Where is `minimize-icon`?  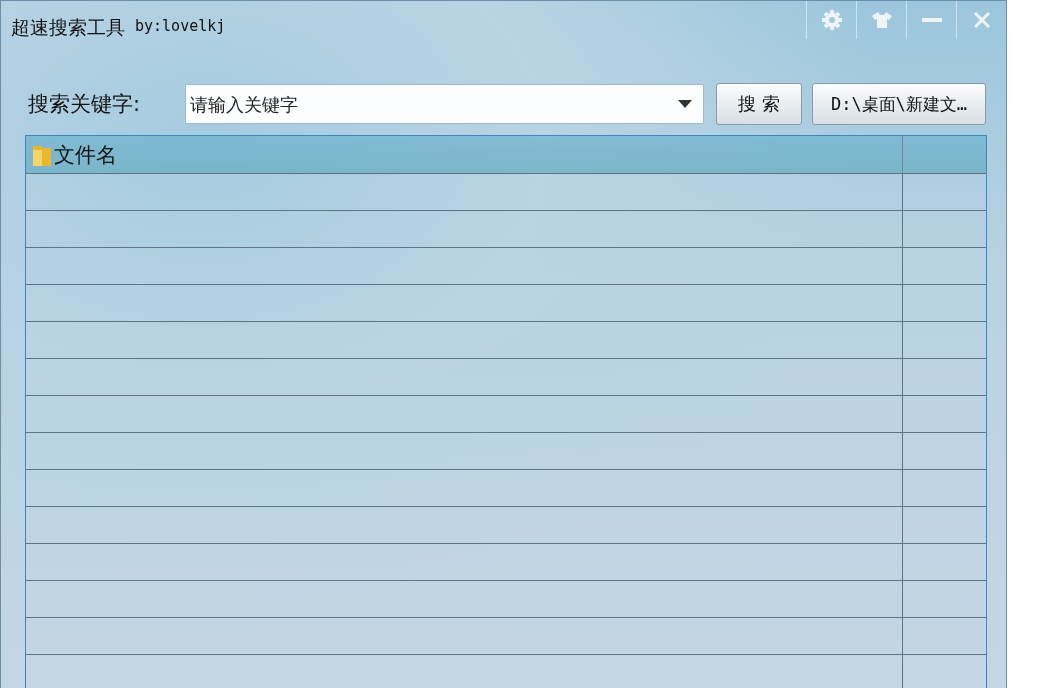 minimize-icon is located at coordinates (931, 20).